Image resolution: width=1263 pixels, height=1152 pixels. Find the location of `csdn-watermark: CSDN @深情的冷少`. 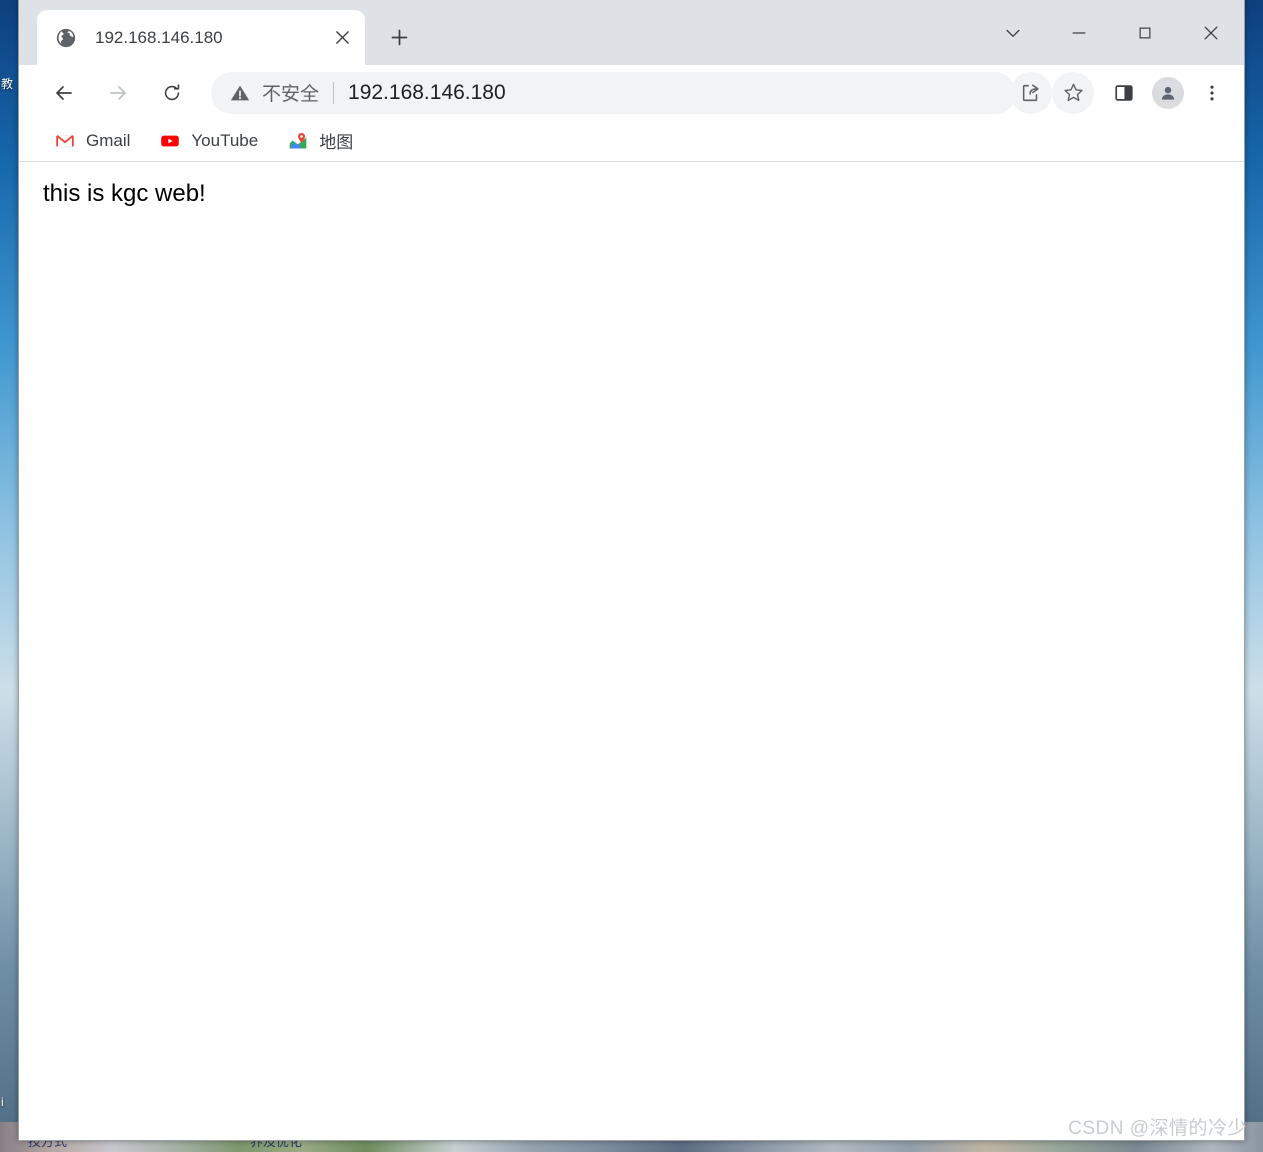

csdn-watermark: CSDN @深情的冷少 is located at coordinates (1157, 1128).